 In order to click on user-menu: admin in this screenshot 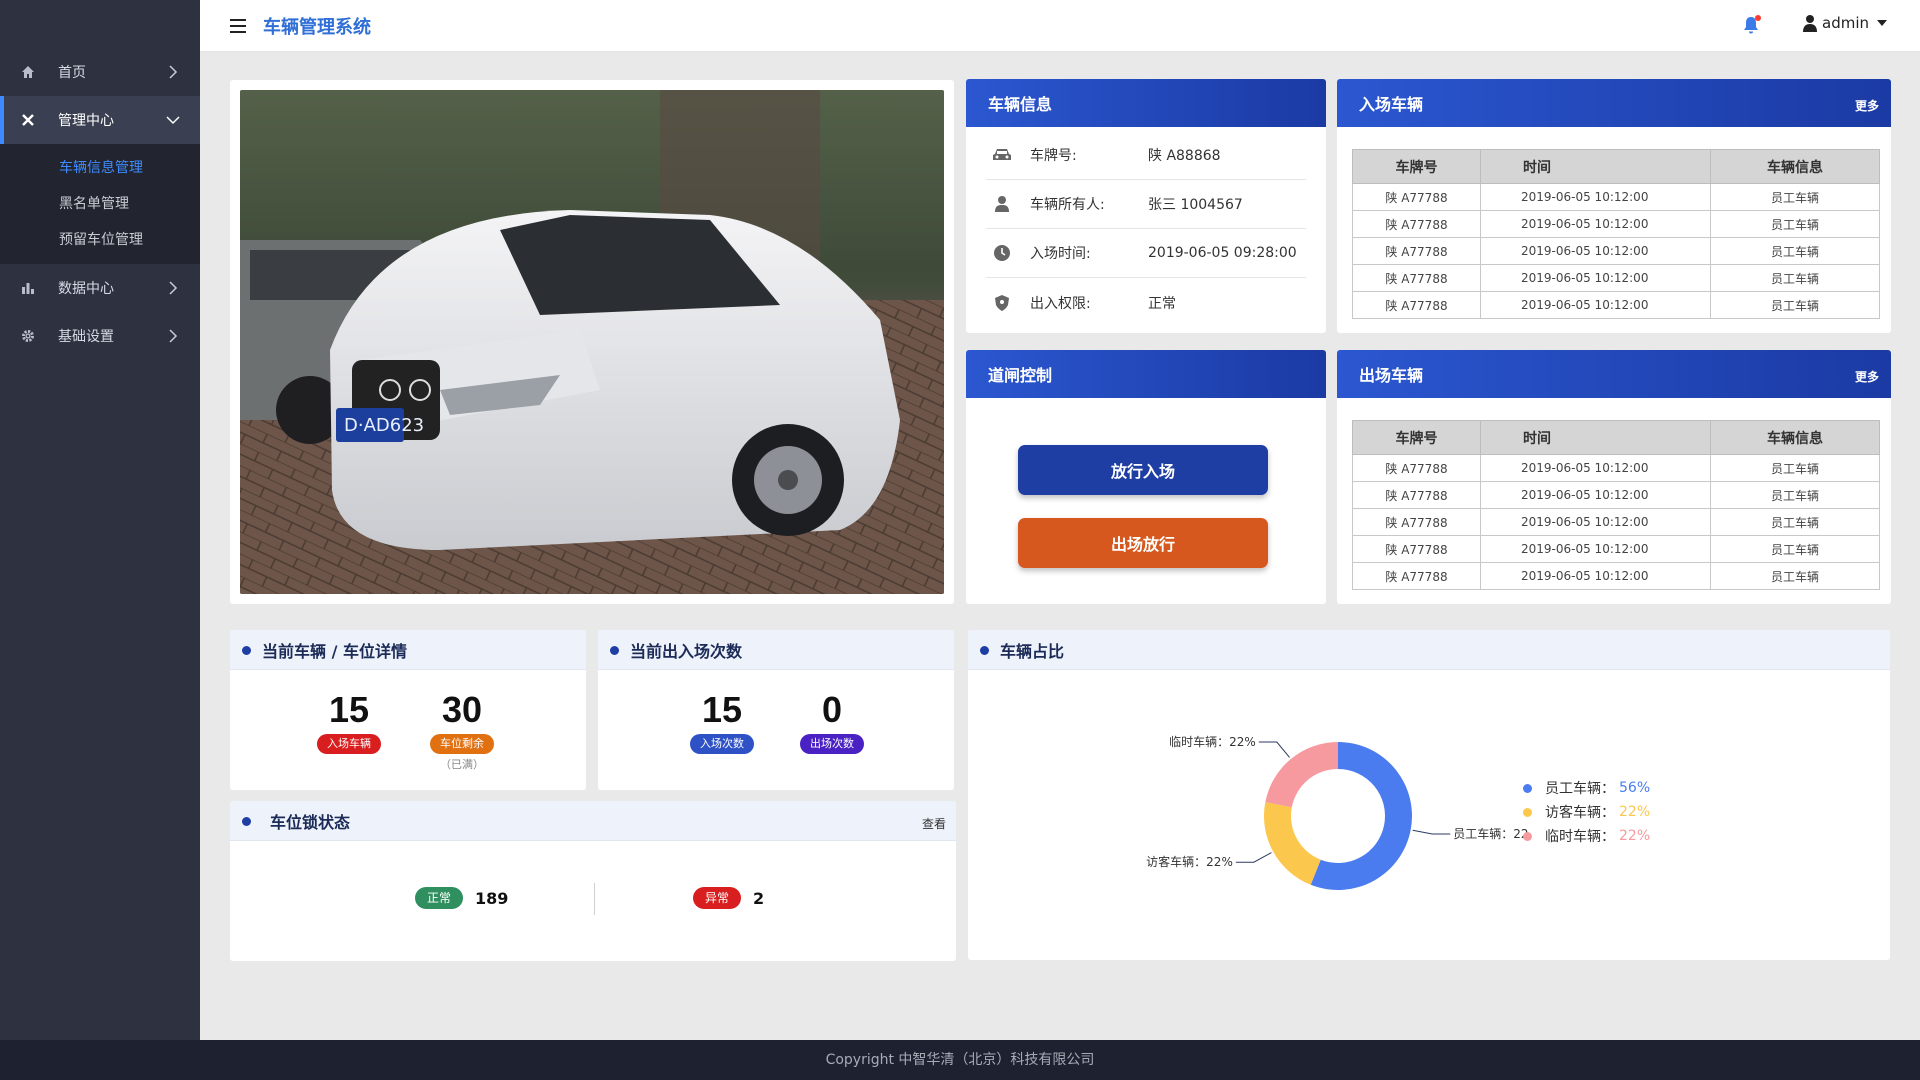, I will do `click(1844, 23)`.